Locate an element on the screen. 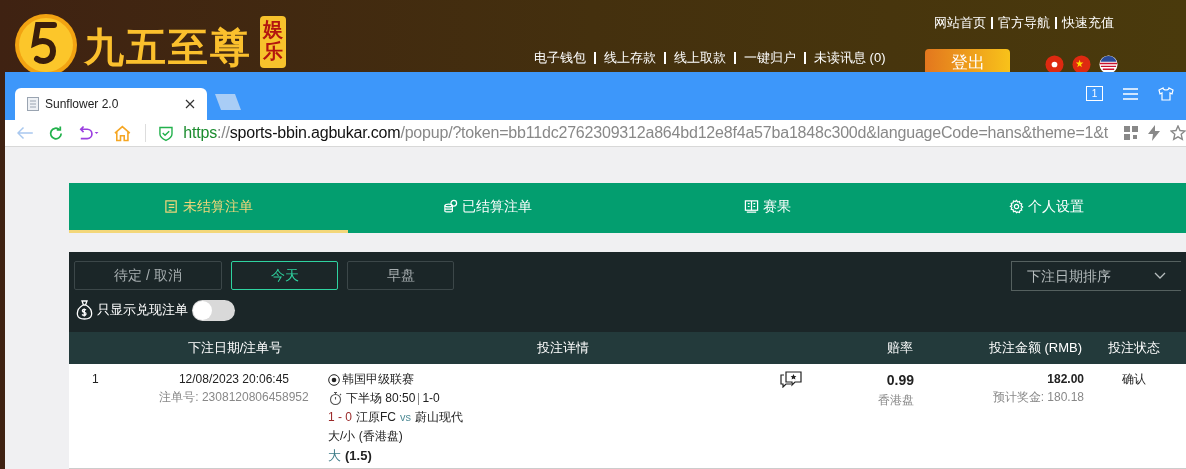 This screenshot has height=469, width=1186. cashout-toggle is located at coordinates (213, 310).